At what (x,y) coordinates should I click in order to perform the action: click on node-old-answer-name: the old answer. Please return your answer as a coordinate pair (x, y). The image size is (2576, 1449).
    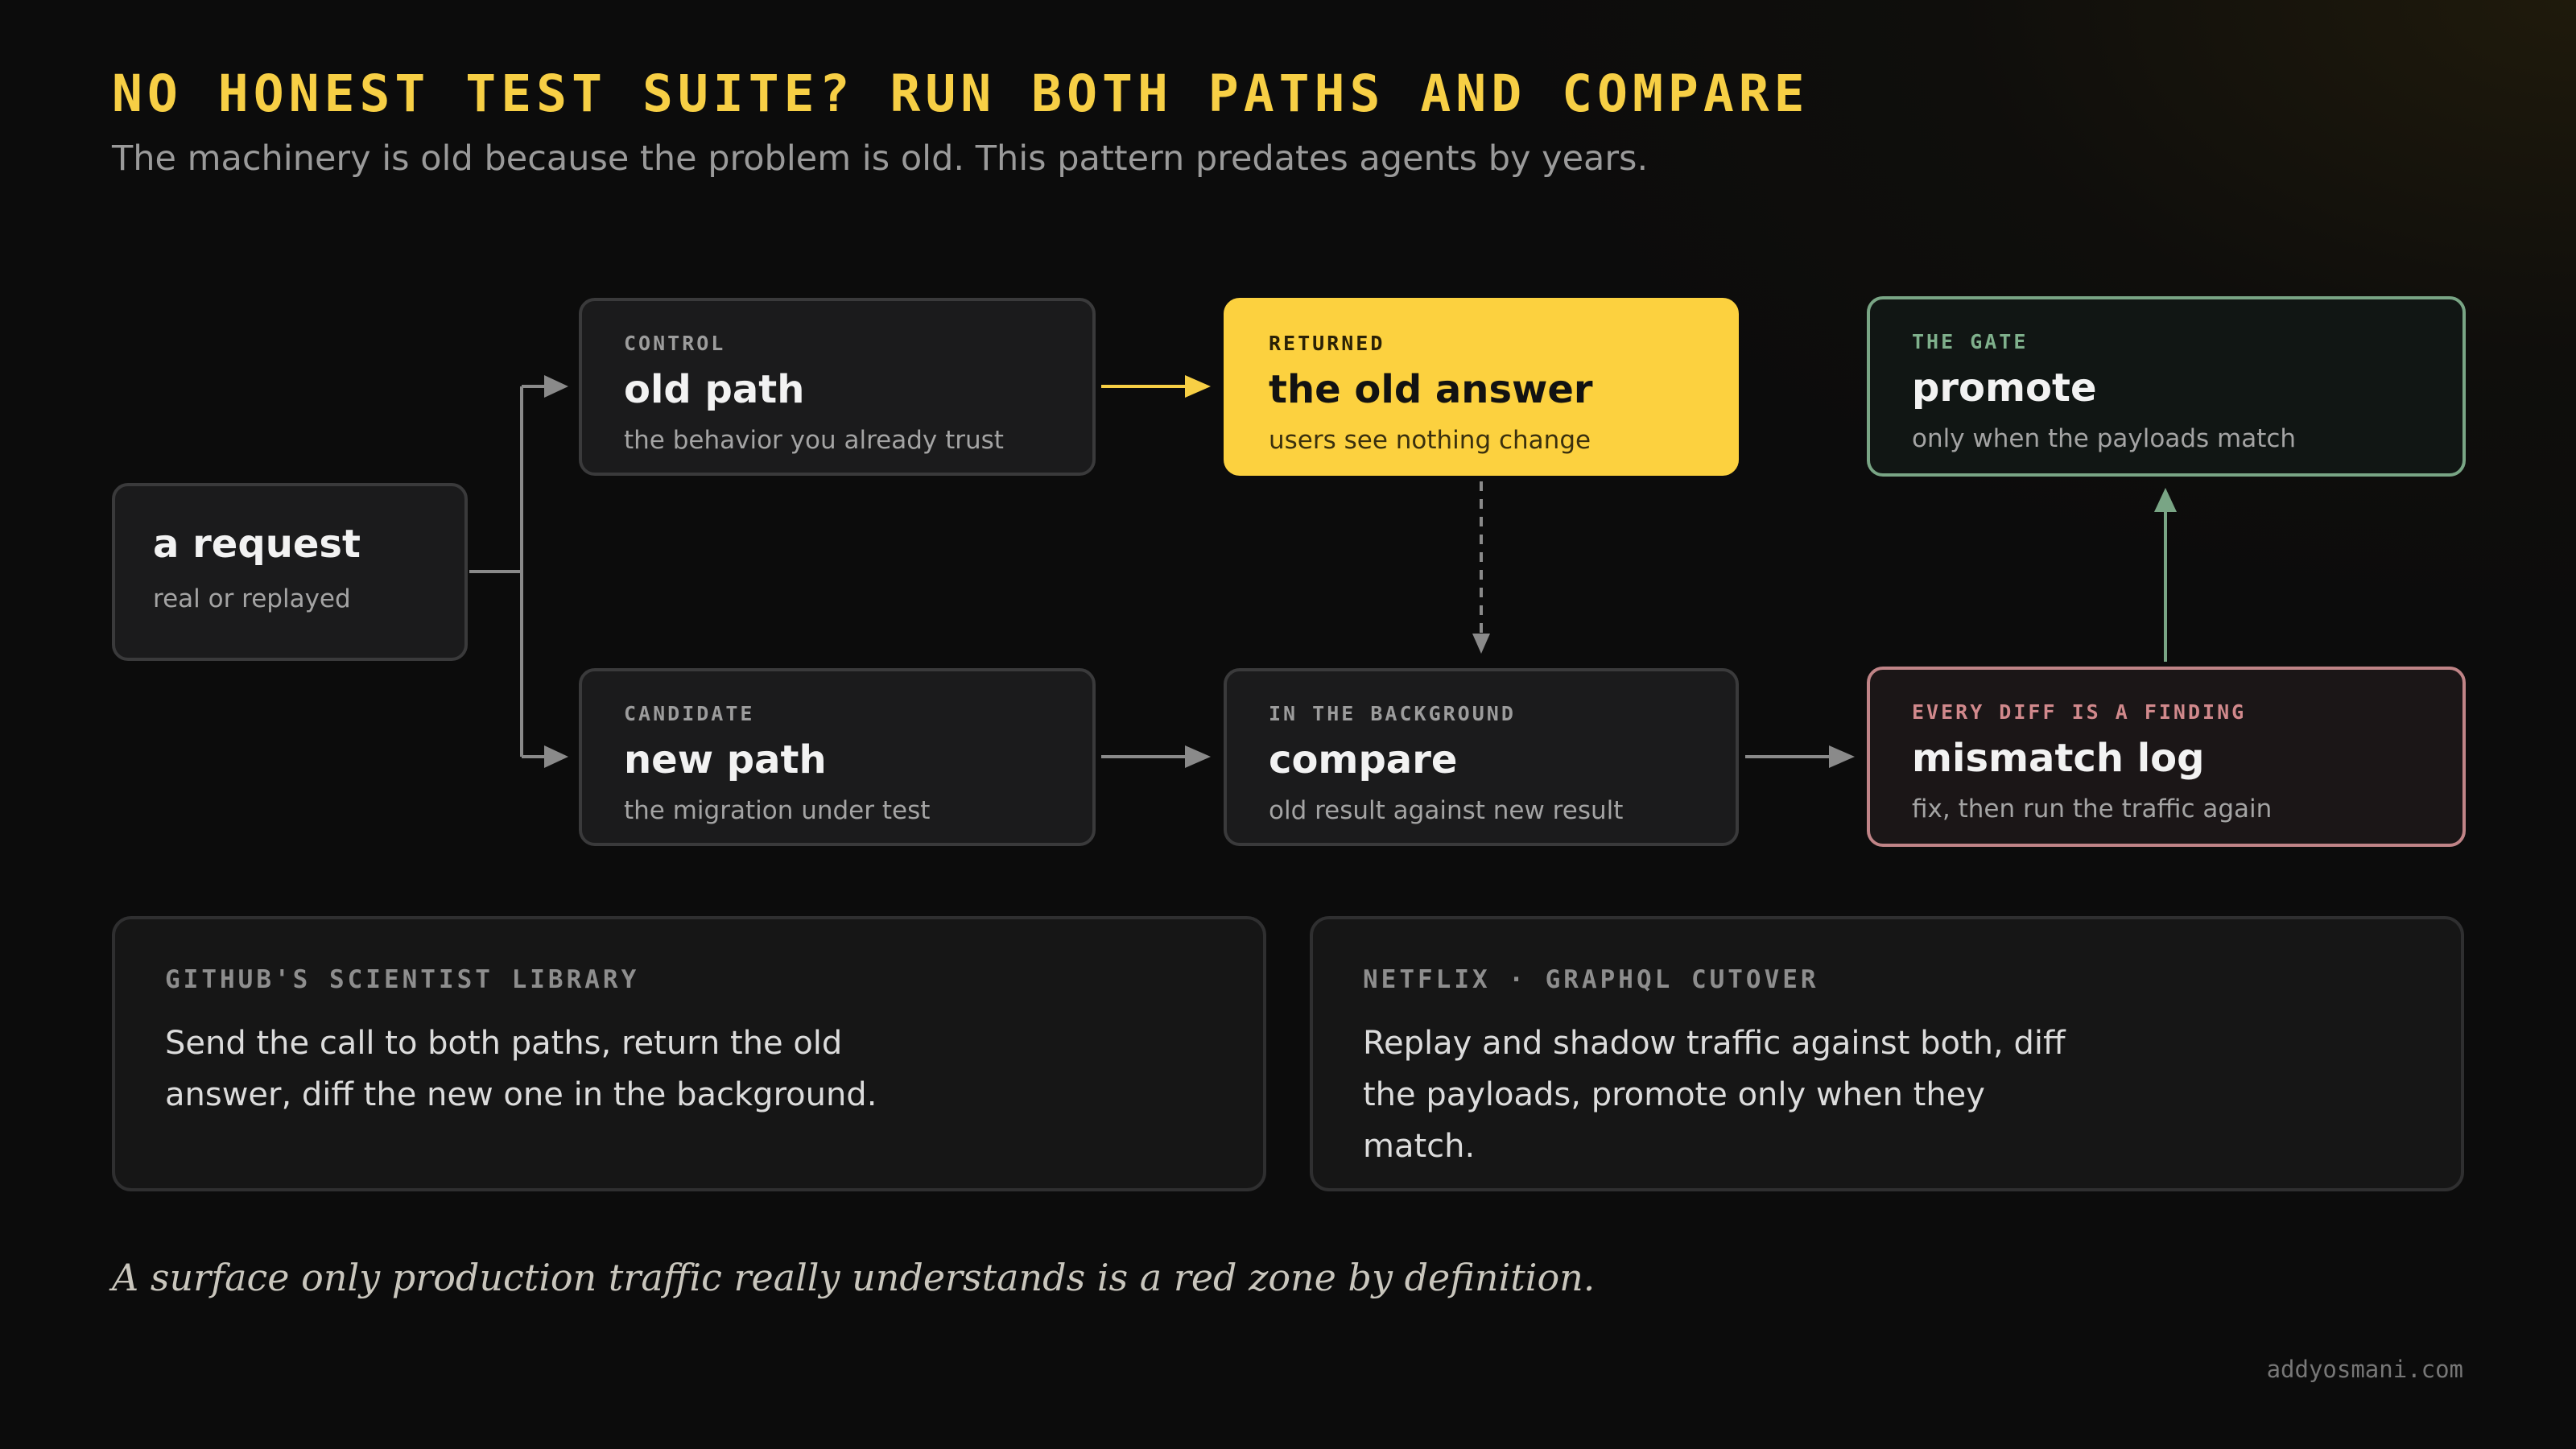
    Looking at the image, I should click on (1431, 389).